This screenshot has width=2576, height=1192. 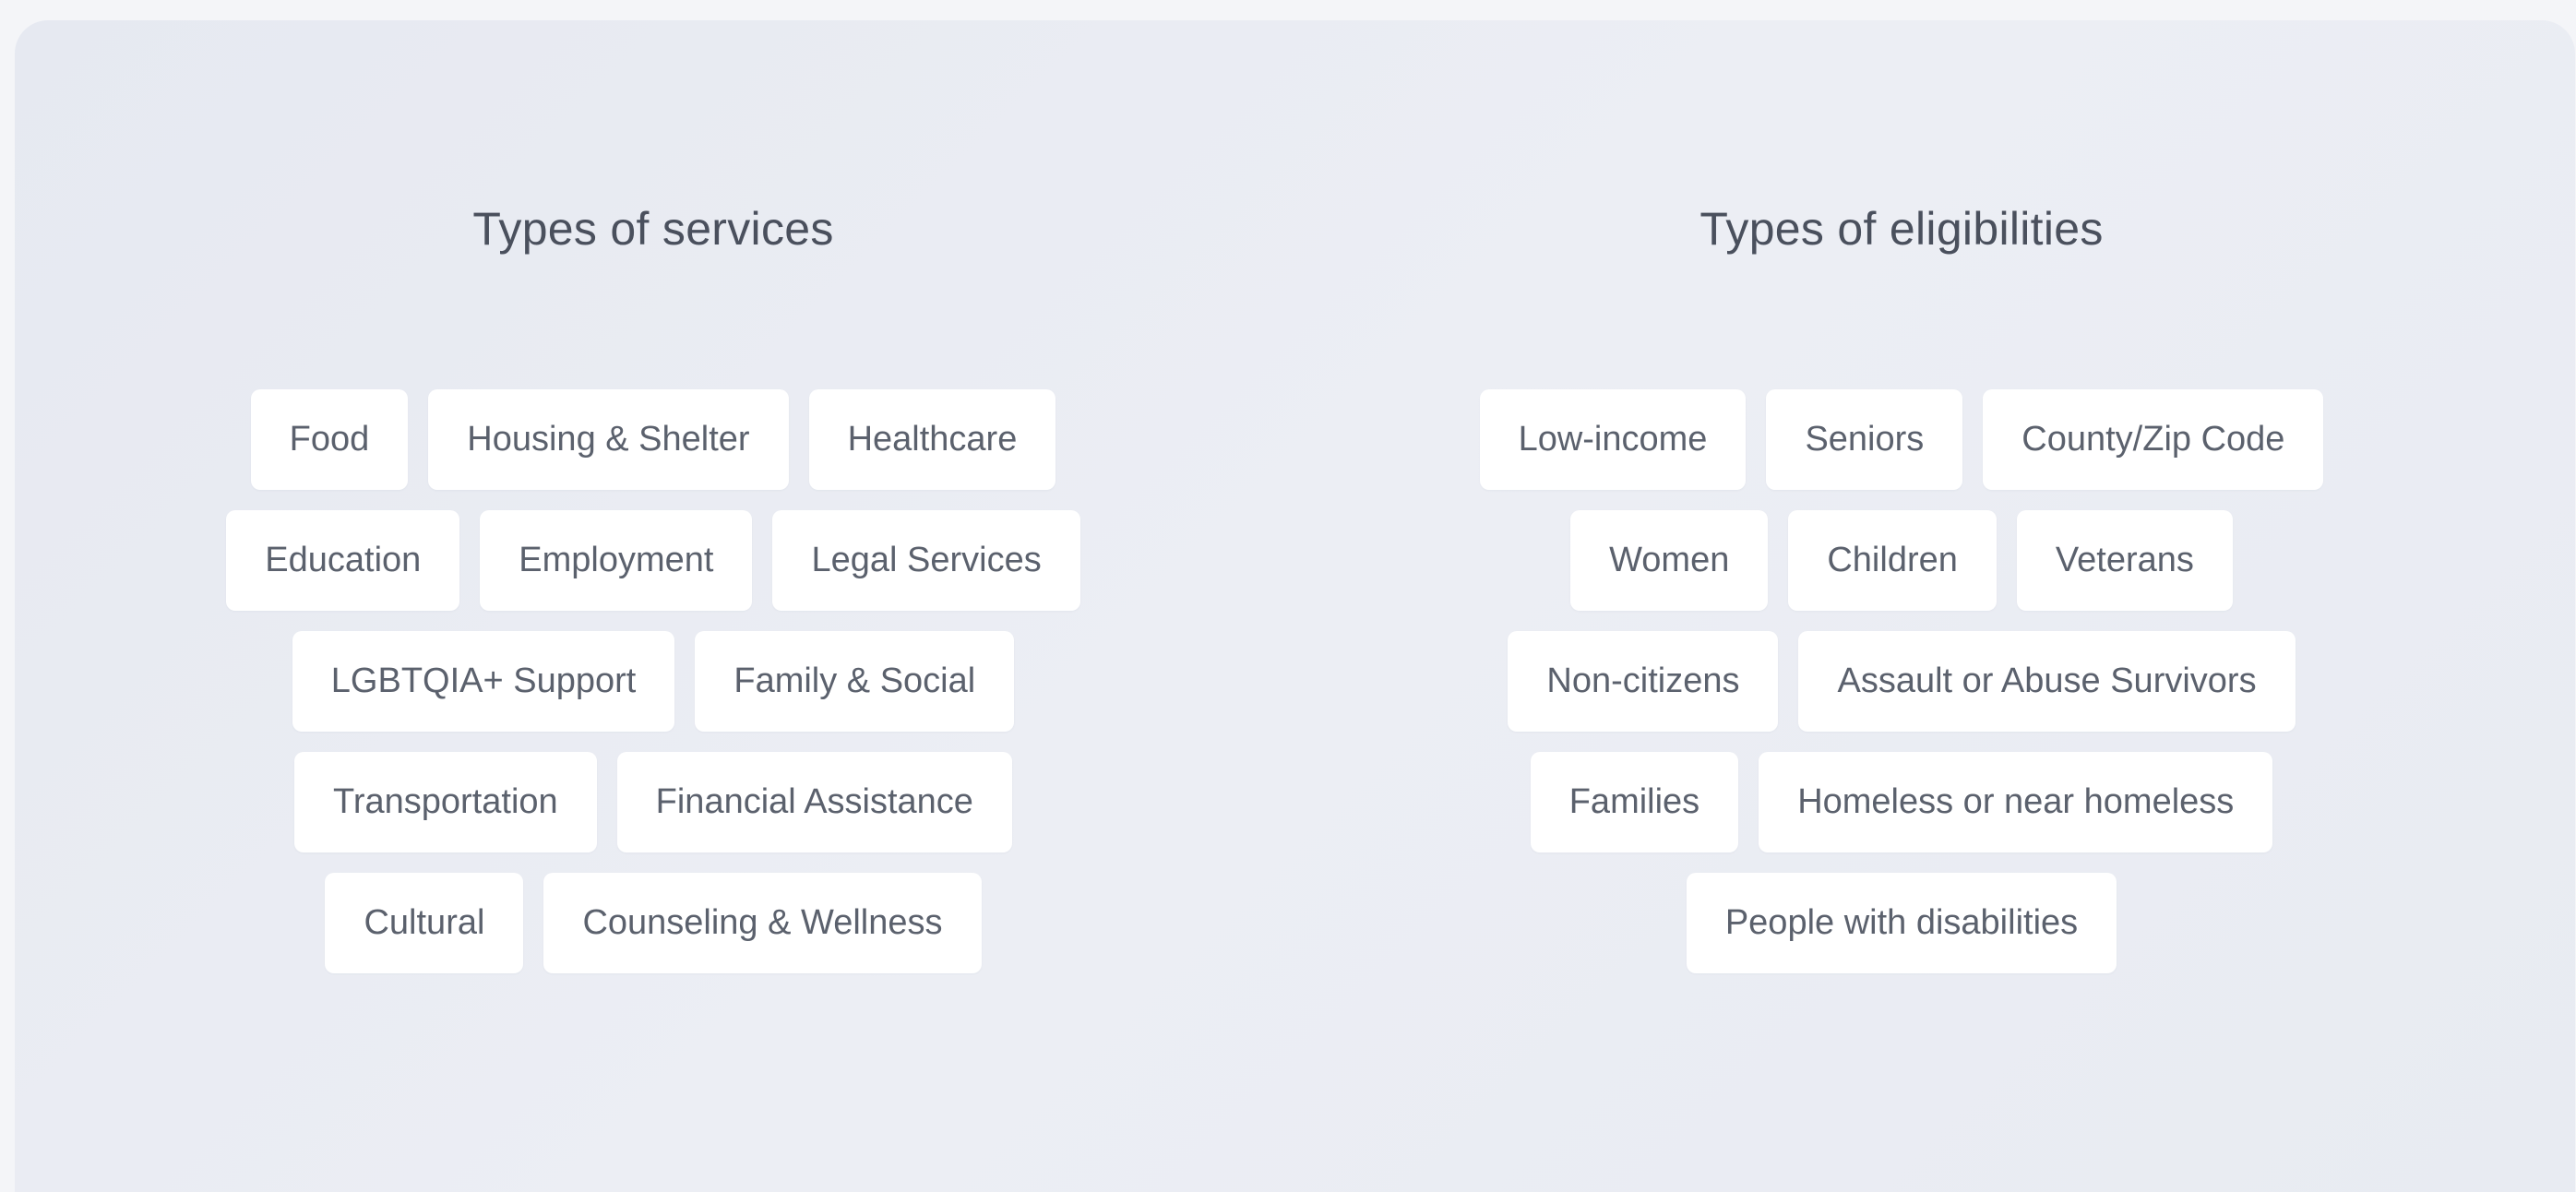 I want to click on chip-non-citizens: Non-citizens, so click(x=1643, y=681).